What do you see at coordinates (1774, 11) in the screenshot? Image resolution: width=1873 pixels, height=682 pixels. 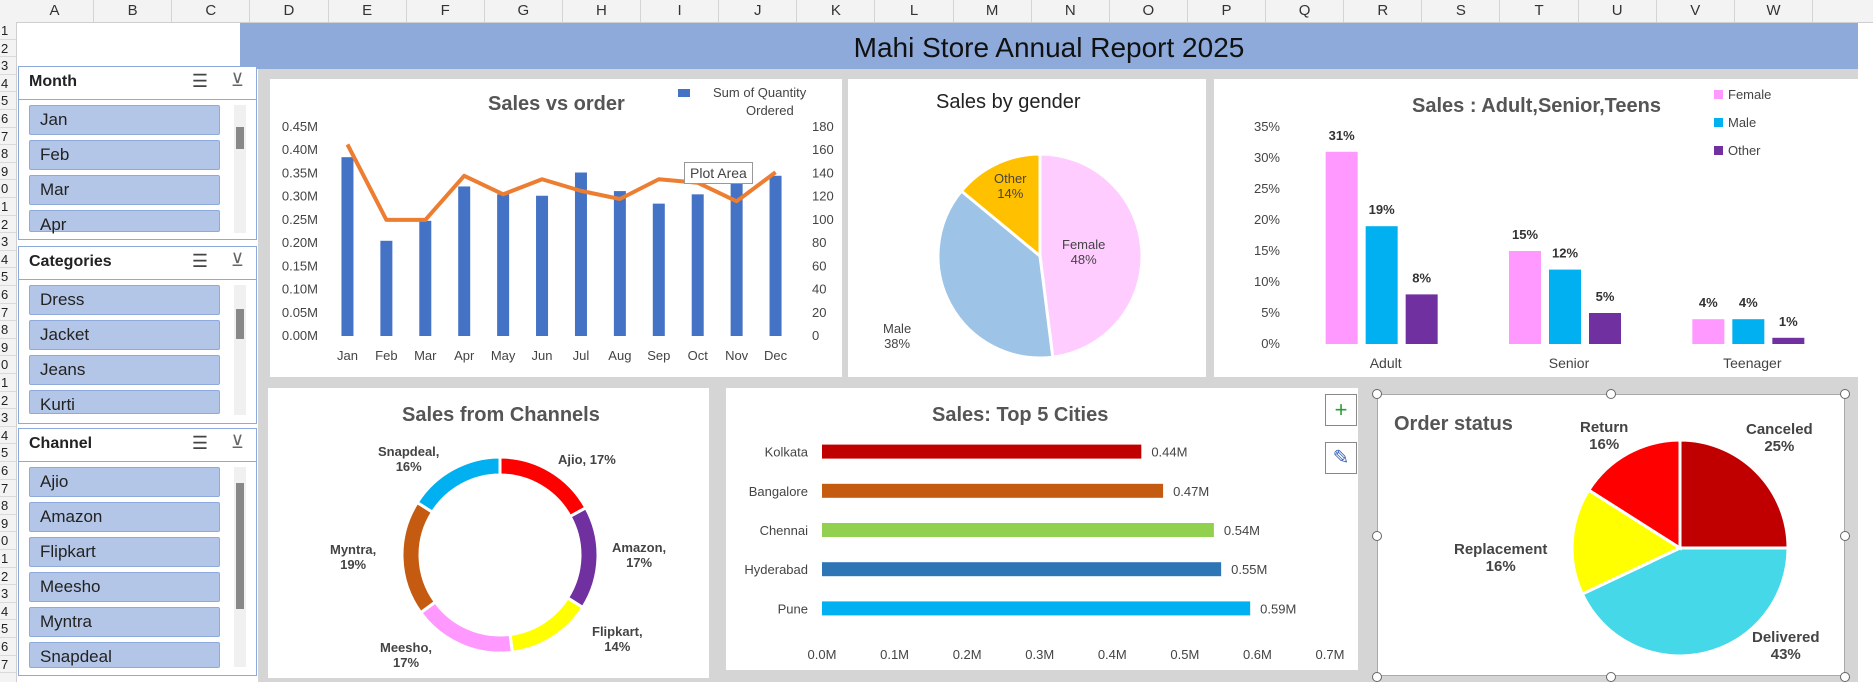 I see `column-header-w: W` at bounding box center [1774, 11].